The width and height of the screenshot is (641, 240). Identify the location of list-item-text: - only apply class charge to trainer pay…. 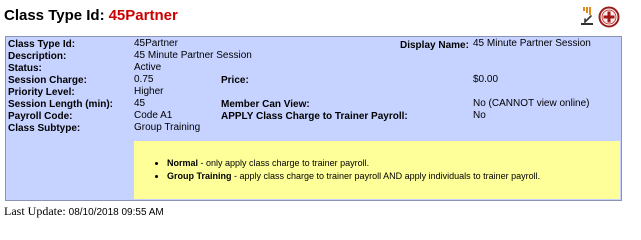
(284, 163).